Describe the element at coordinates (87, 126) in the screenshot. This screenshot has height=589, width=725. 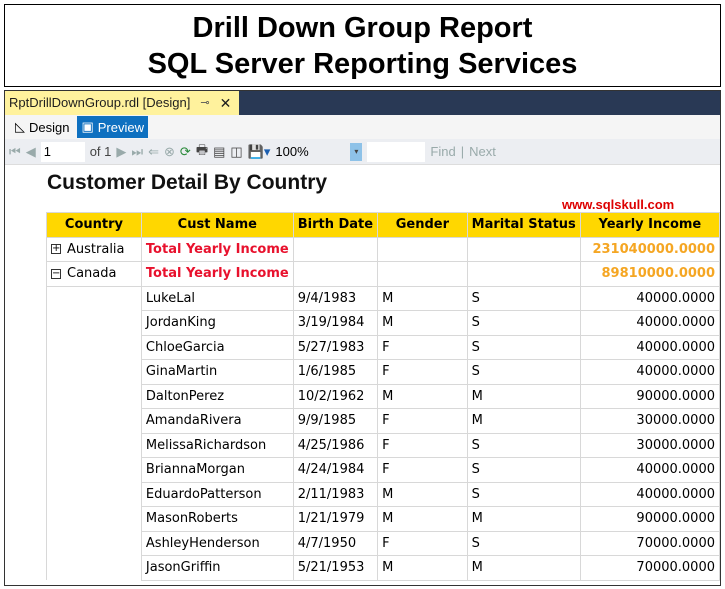
I see `preview-icon: ▣` at that location.